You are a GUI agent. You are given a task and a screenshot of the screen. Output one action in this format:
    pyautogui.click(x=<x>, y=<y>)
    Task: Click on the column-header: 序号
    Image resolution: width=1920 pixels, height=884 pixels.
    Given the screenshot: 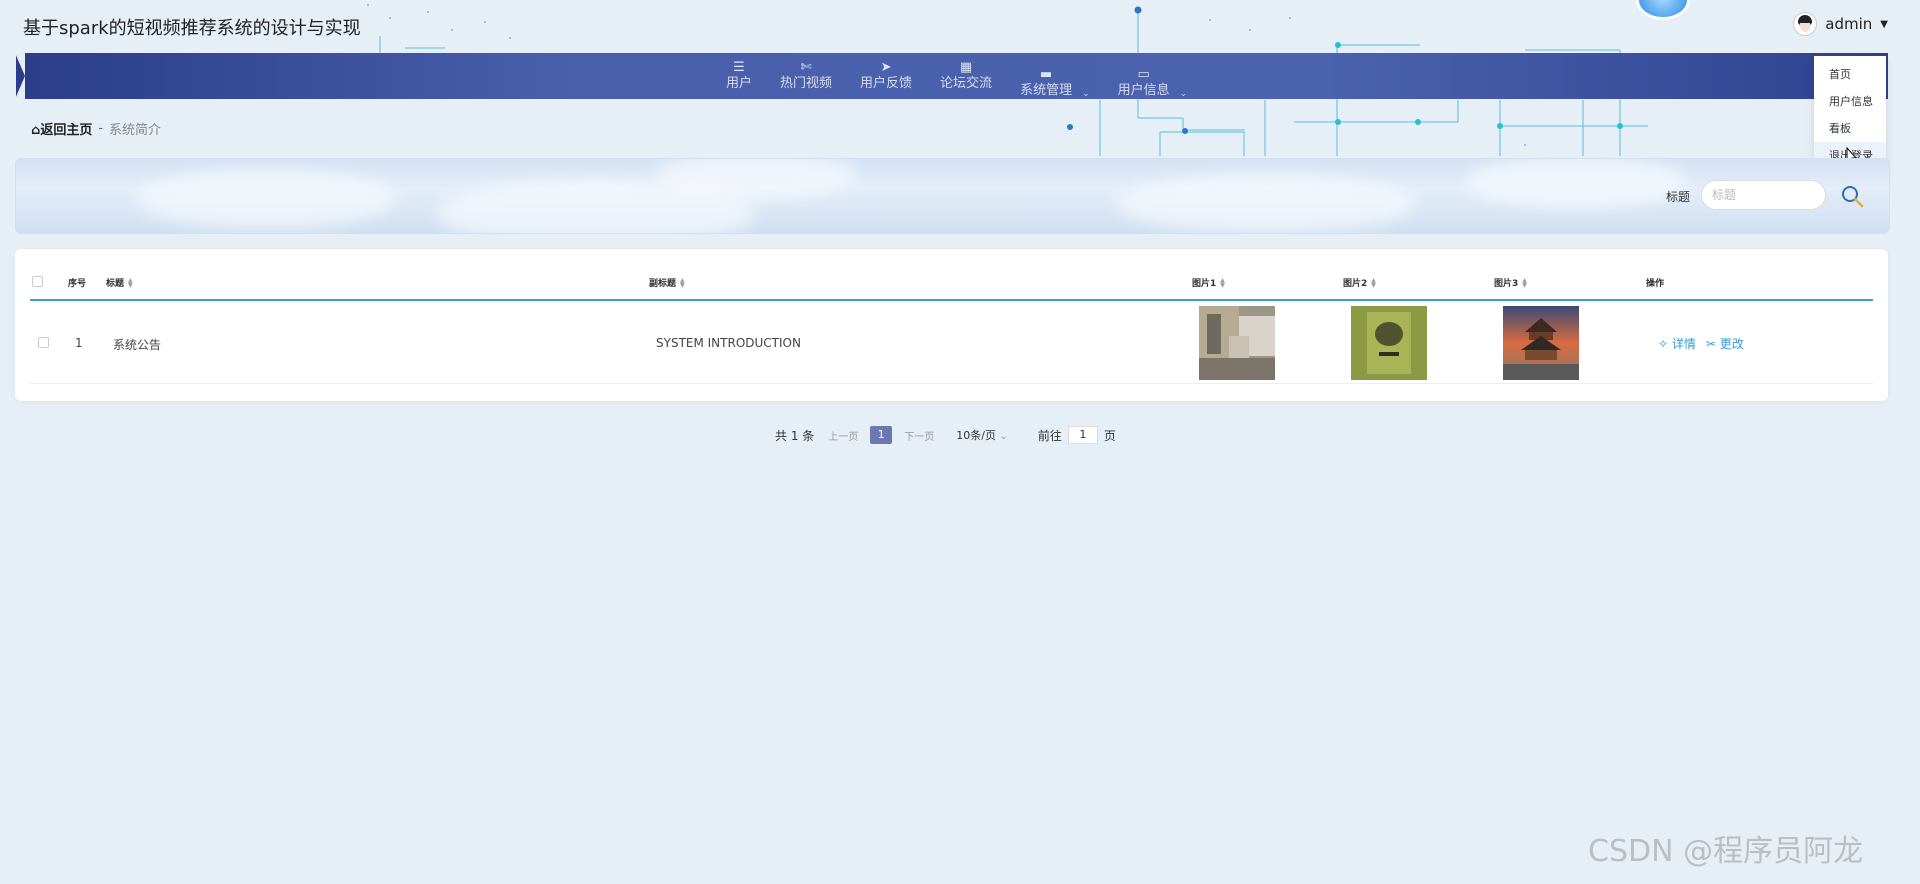 What is the action you would take?
    pyautogui.click(x=77, y=284)
    